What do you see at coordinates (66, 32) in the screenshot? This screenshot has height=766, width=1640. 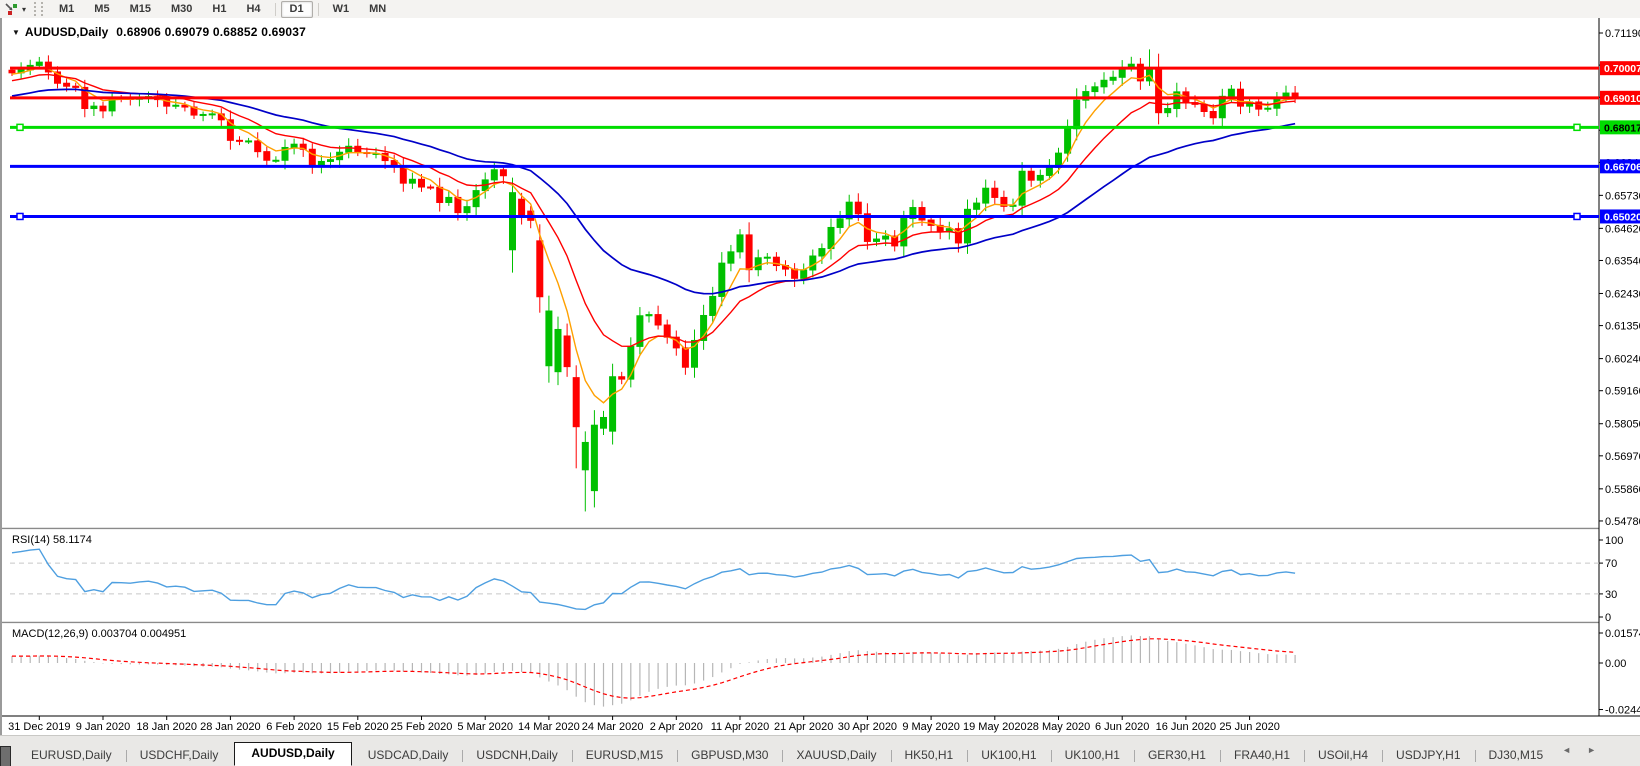 I see `symbol-timeframe-label: AUDUSD,Daily` at bounding box center [66, 32].